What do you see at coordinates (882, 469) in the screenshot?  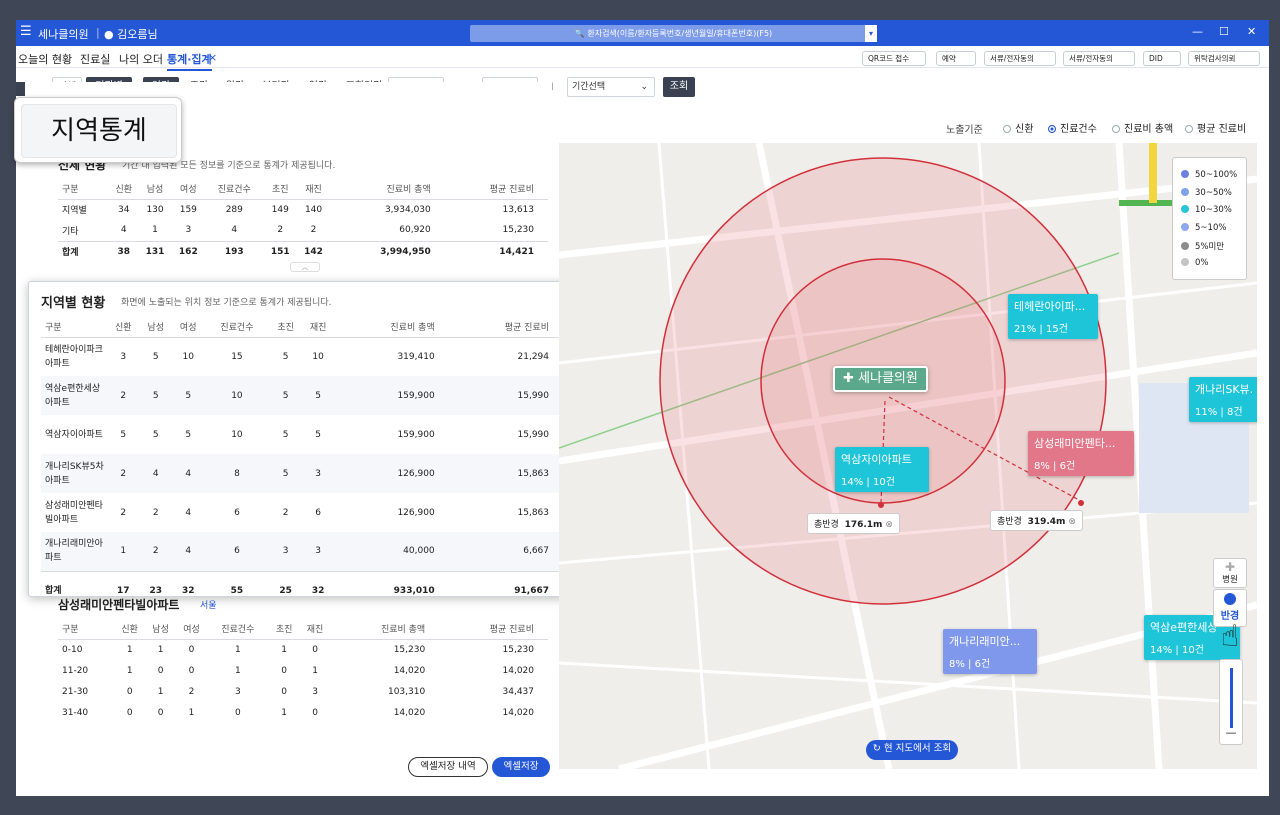 I see `tag-yeoksam-xi: 역삼자이아파트 14% | 10건` at bounding box center [882, 469].